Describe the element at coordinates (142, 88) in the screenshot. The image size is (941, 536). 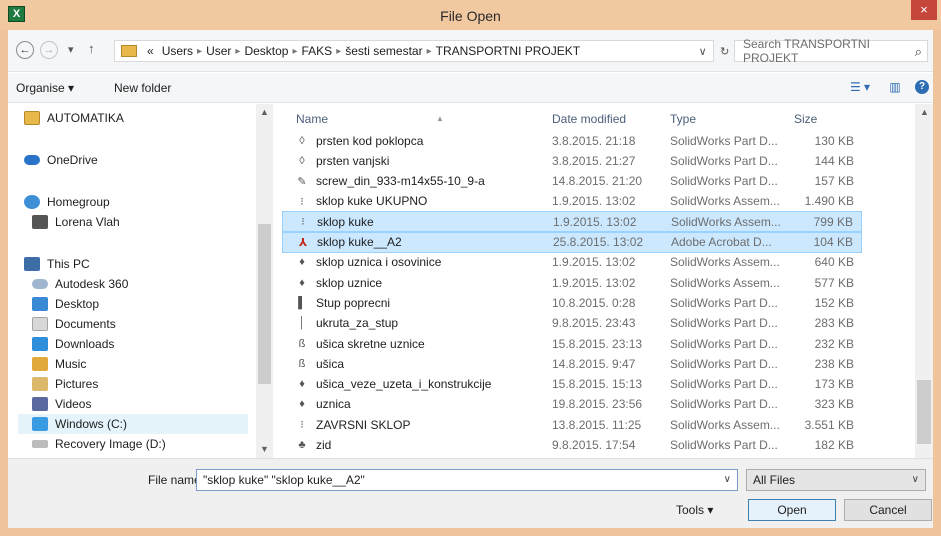
I see `new-folder-button: New folder` at that location.